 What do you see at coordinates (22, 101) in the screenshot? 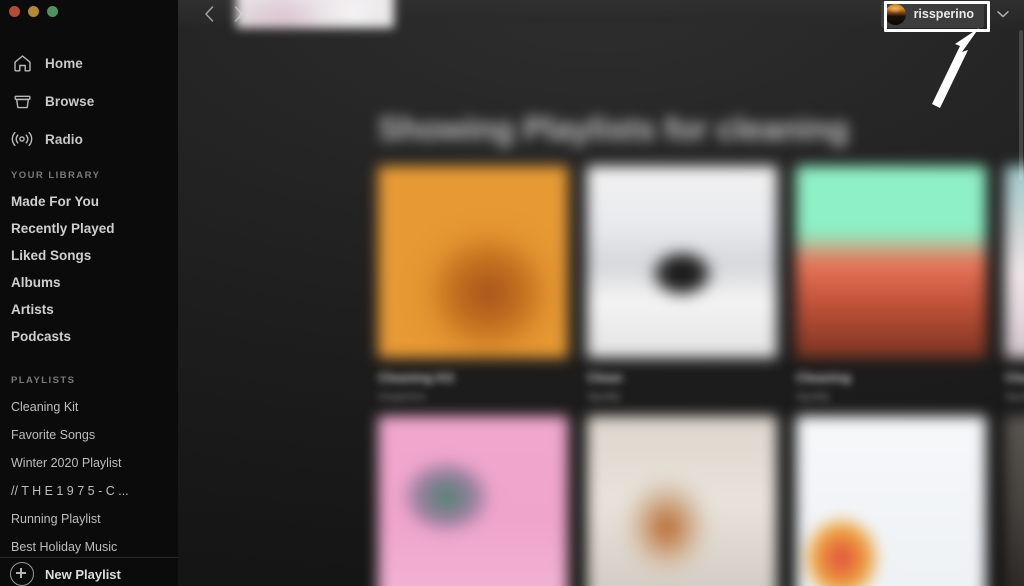
I see `browse-icon` at bounding box center [22, 101].